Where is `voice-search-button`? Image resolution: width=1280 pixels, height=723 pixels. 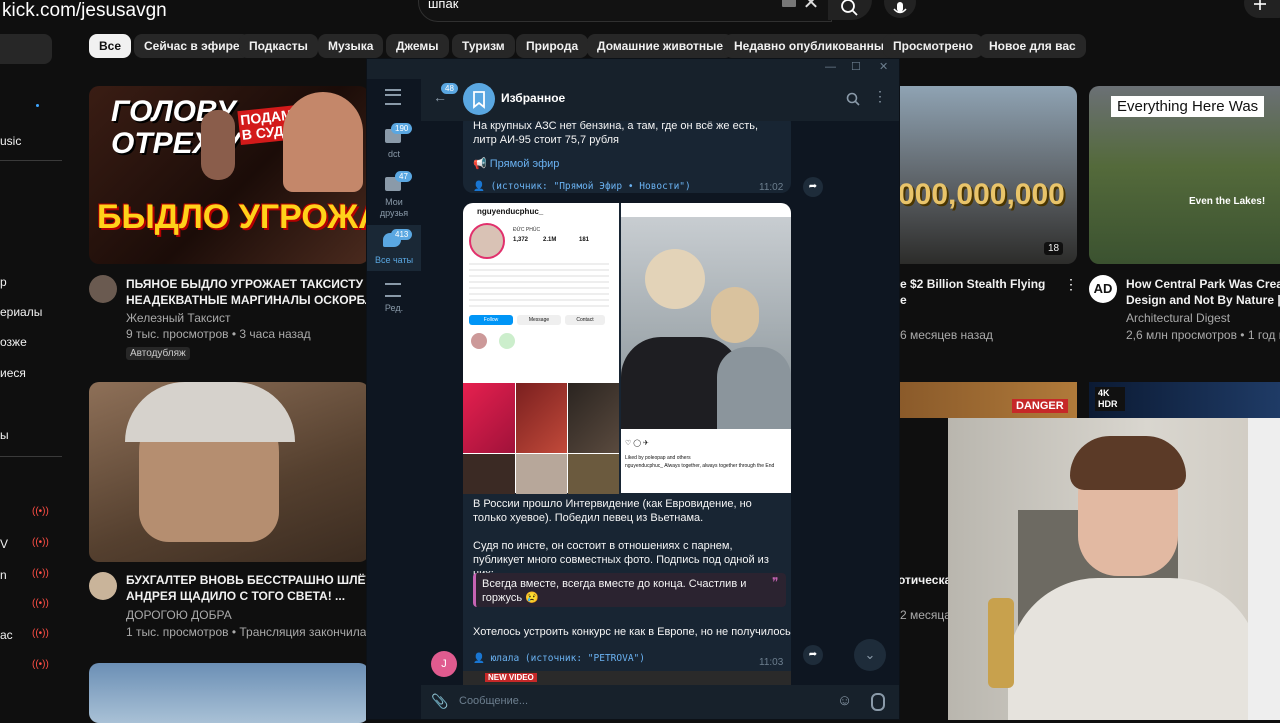
voice-search-button is located at coordinates (900, 9).